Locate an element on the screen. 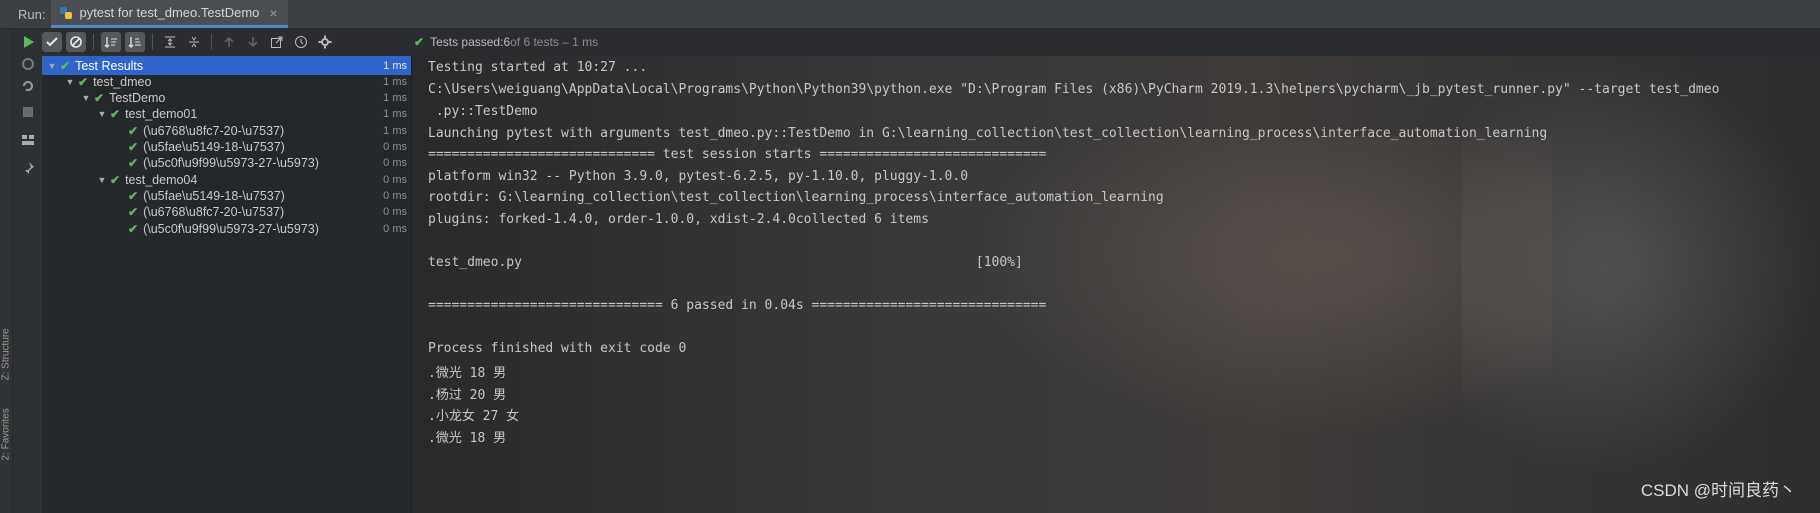 The height and width of the screenshot is (513, 1820). tree-item-label: TestDemo is located at coordinates (137, 98).